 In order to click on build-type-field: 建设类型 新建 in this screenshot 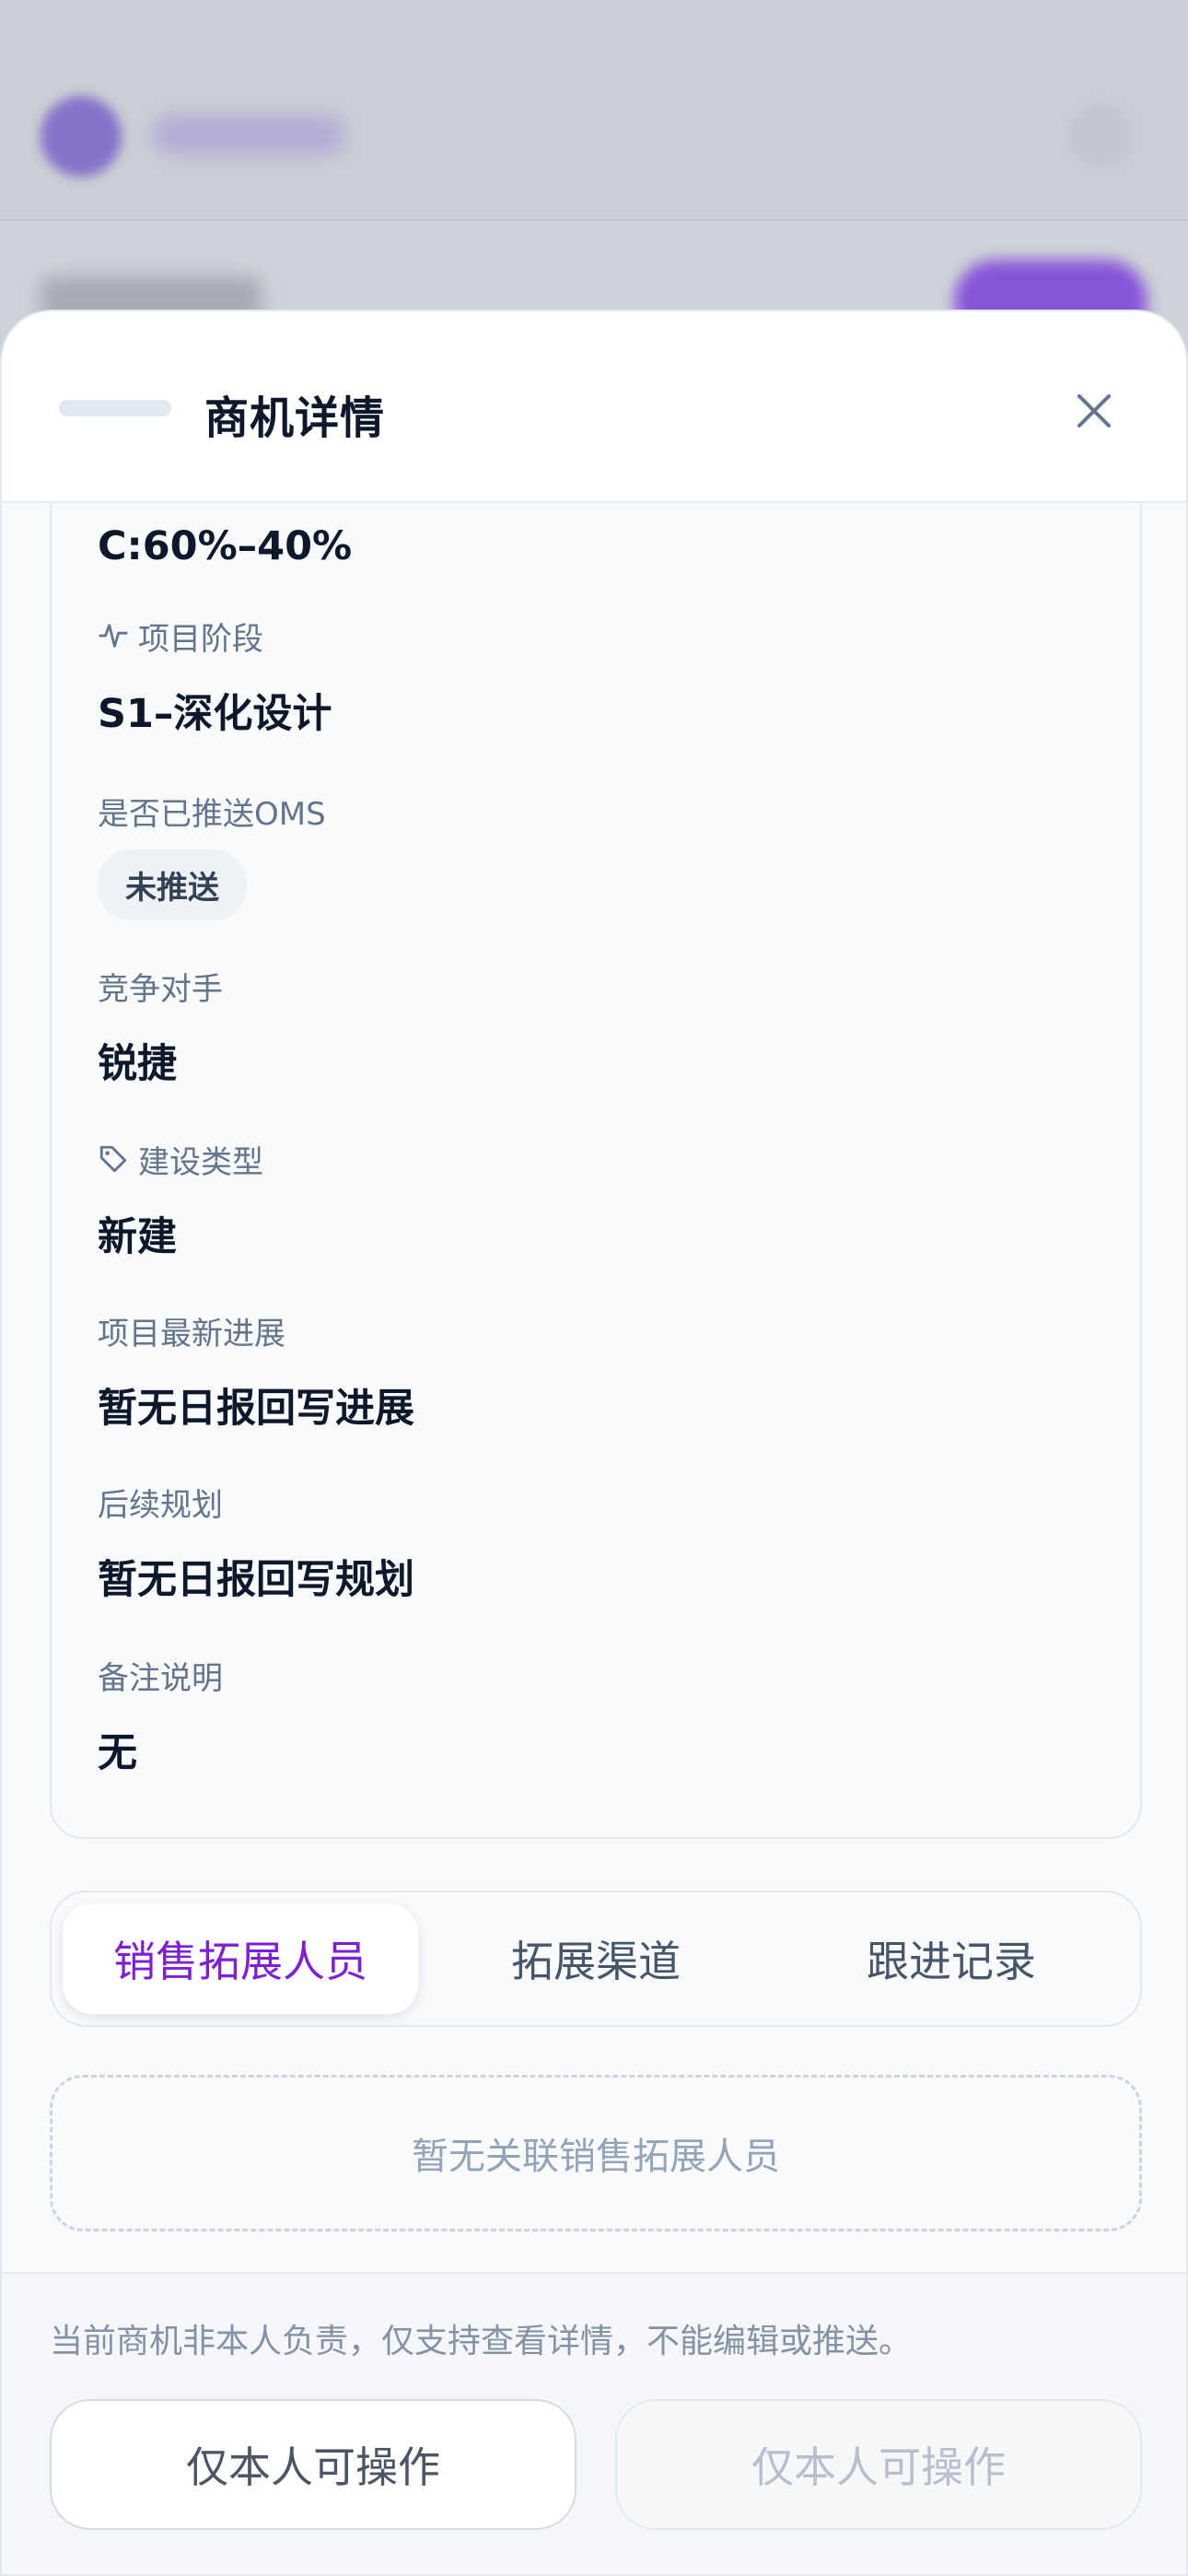, I will do `click(180, 1200)`.